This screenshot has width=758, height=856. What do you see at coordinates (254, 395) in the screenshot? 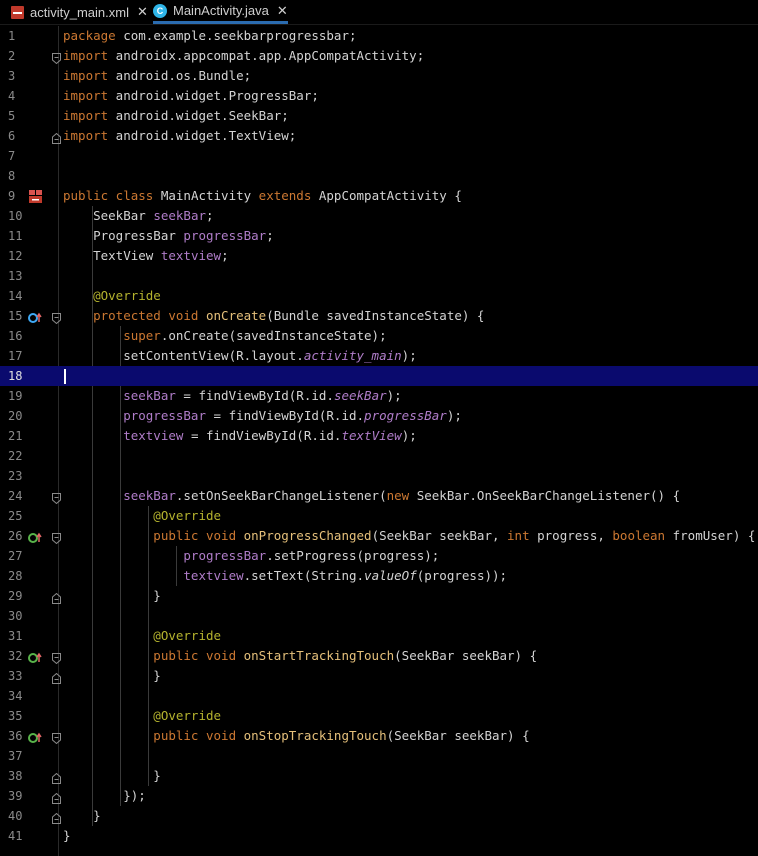
I see `code-token: = findViewById(R.id.` at bounding box center [254, 395].